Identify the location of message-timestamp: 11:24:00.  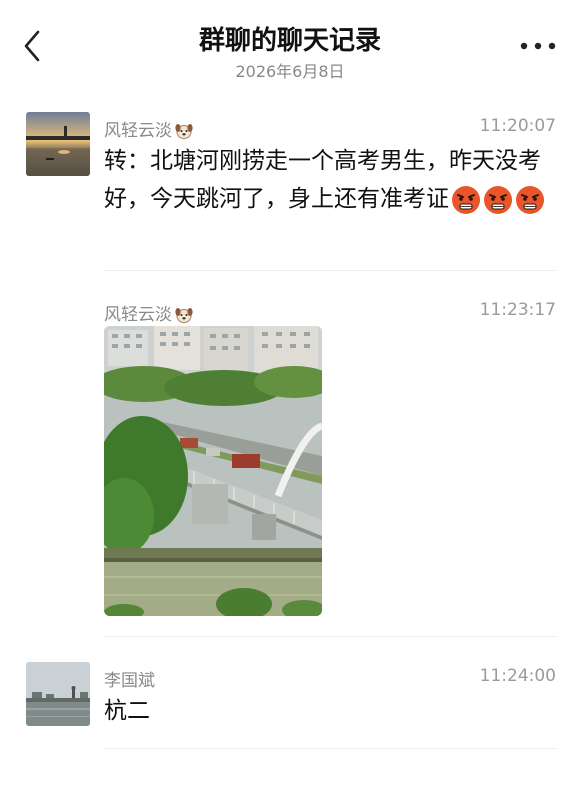
(517, 676).